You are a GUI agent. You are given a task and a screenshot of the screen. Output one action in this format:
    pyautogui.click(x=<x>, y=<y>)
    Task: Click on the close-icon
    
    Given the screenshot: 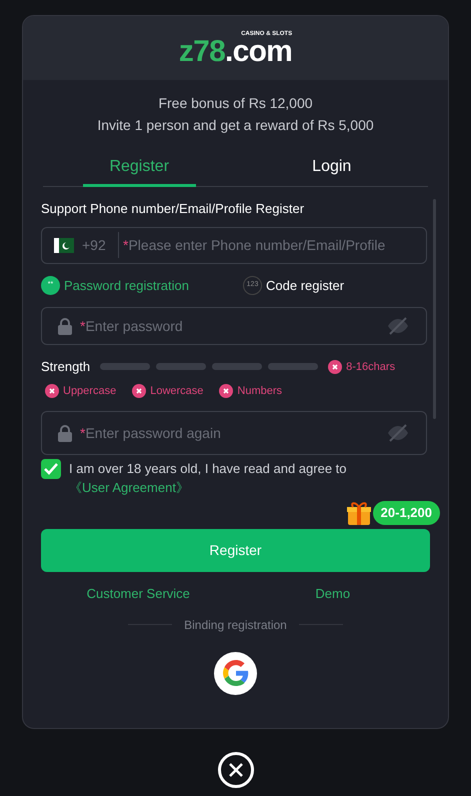 What is the action you would take?
    pyautogui.click(x=235, y=770)
    